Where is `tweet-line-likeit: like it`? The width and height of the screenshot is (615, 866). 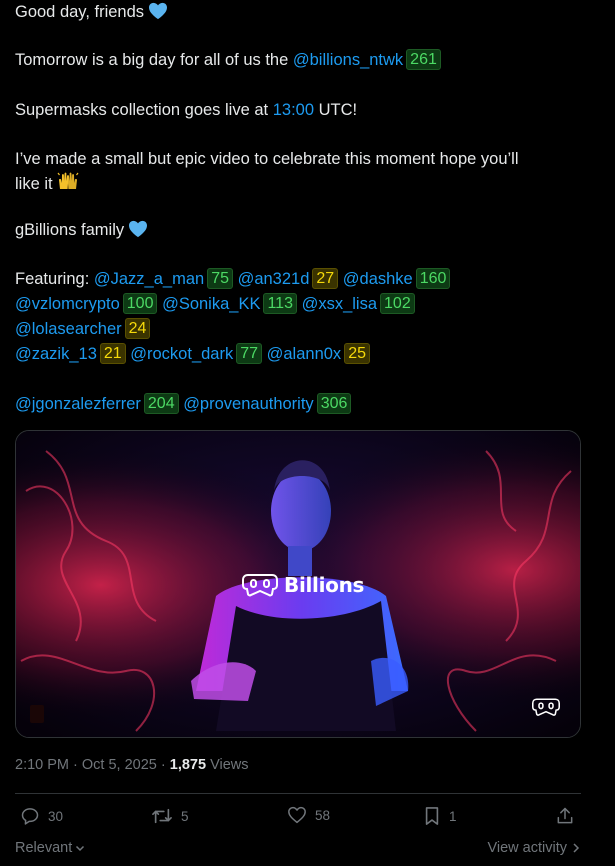
tweet-line-likeit: like it is located at coordinates (47, 185).